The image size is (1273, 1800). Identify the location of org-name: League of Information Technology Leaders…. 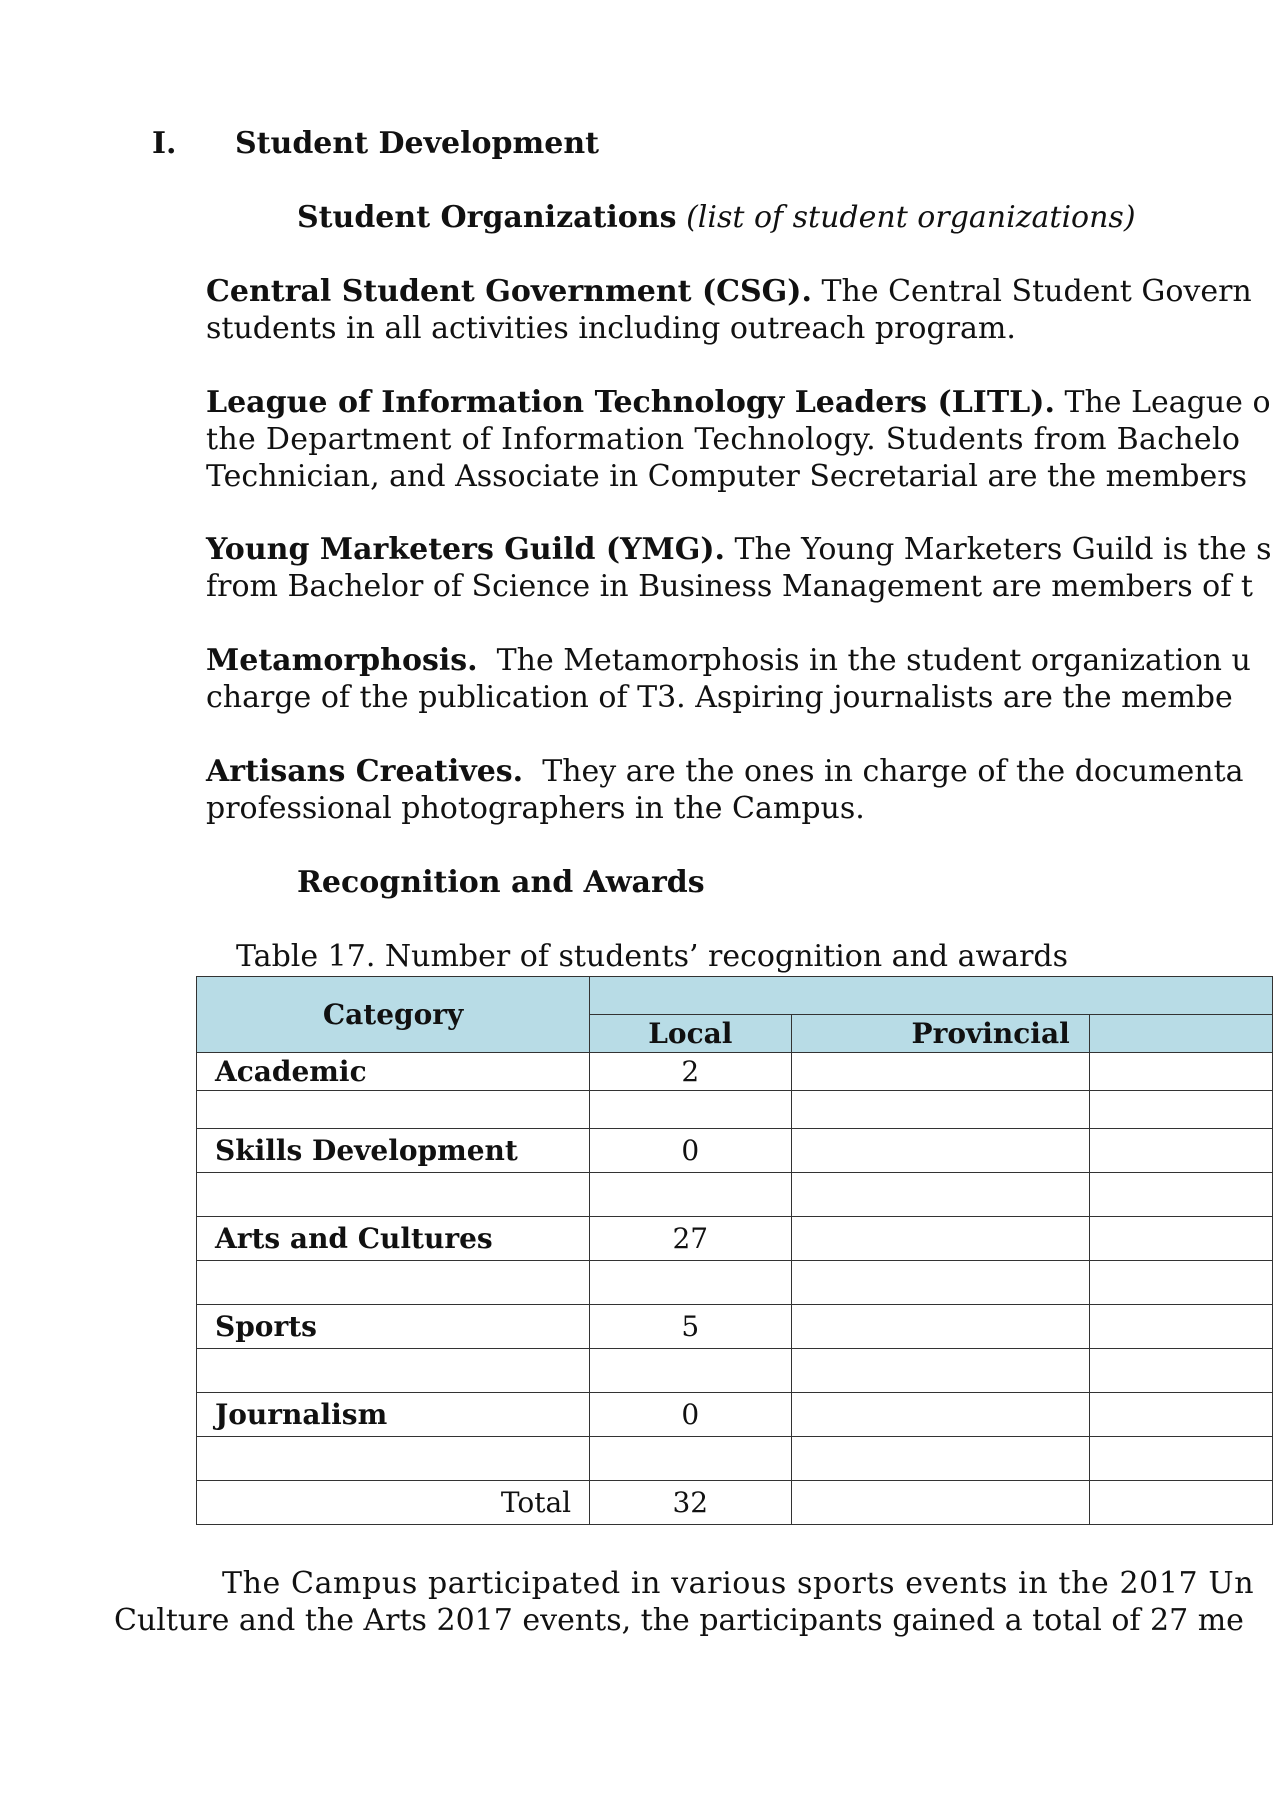
(630, 402).